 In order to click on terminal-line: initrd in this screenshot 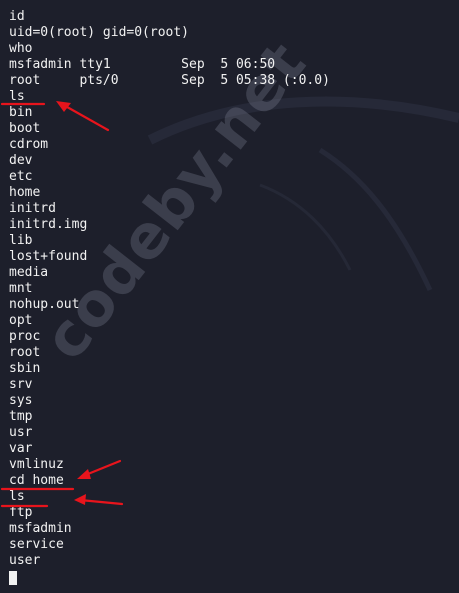, I will do `click(32, 208)`.